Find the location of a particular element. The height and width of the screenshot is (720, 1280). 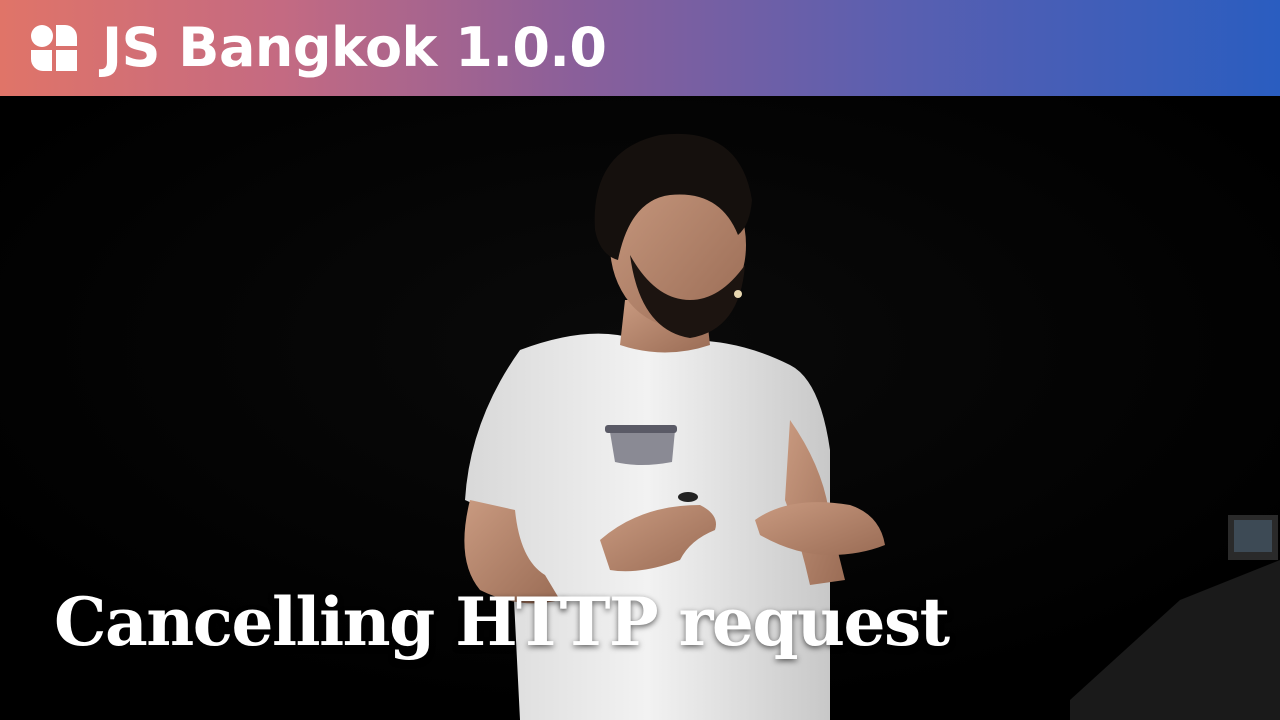

jsbangkok-logo-icon is located at coordinates (54, 48).